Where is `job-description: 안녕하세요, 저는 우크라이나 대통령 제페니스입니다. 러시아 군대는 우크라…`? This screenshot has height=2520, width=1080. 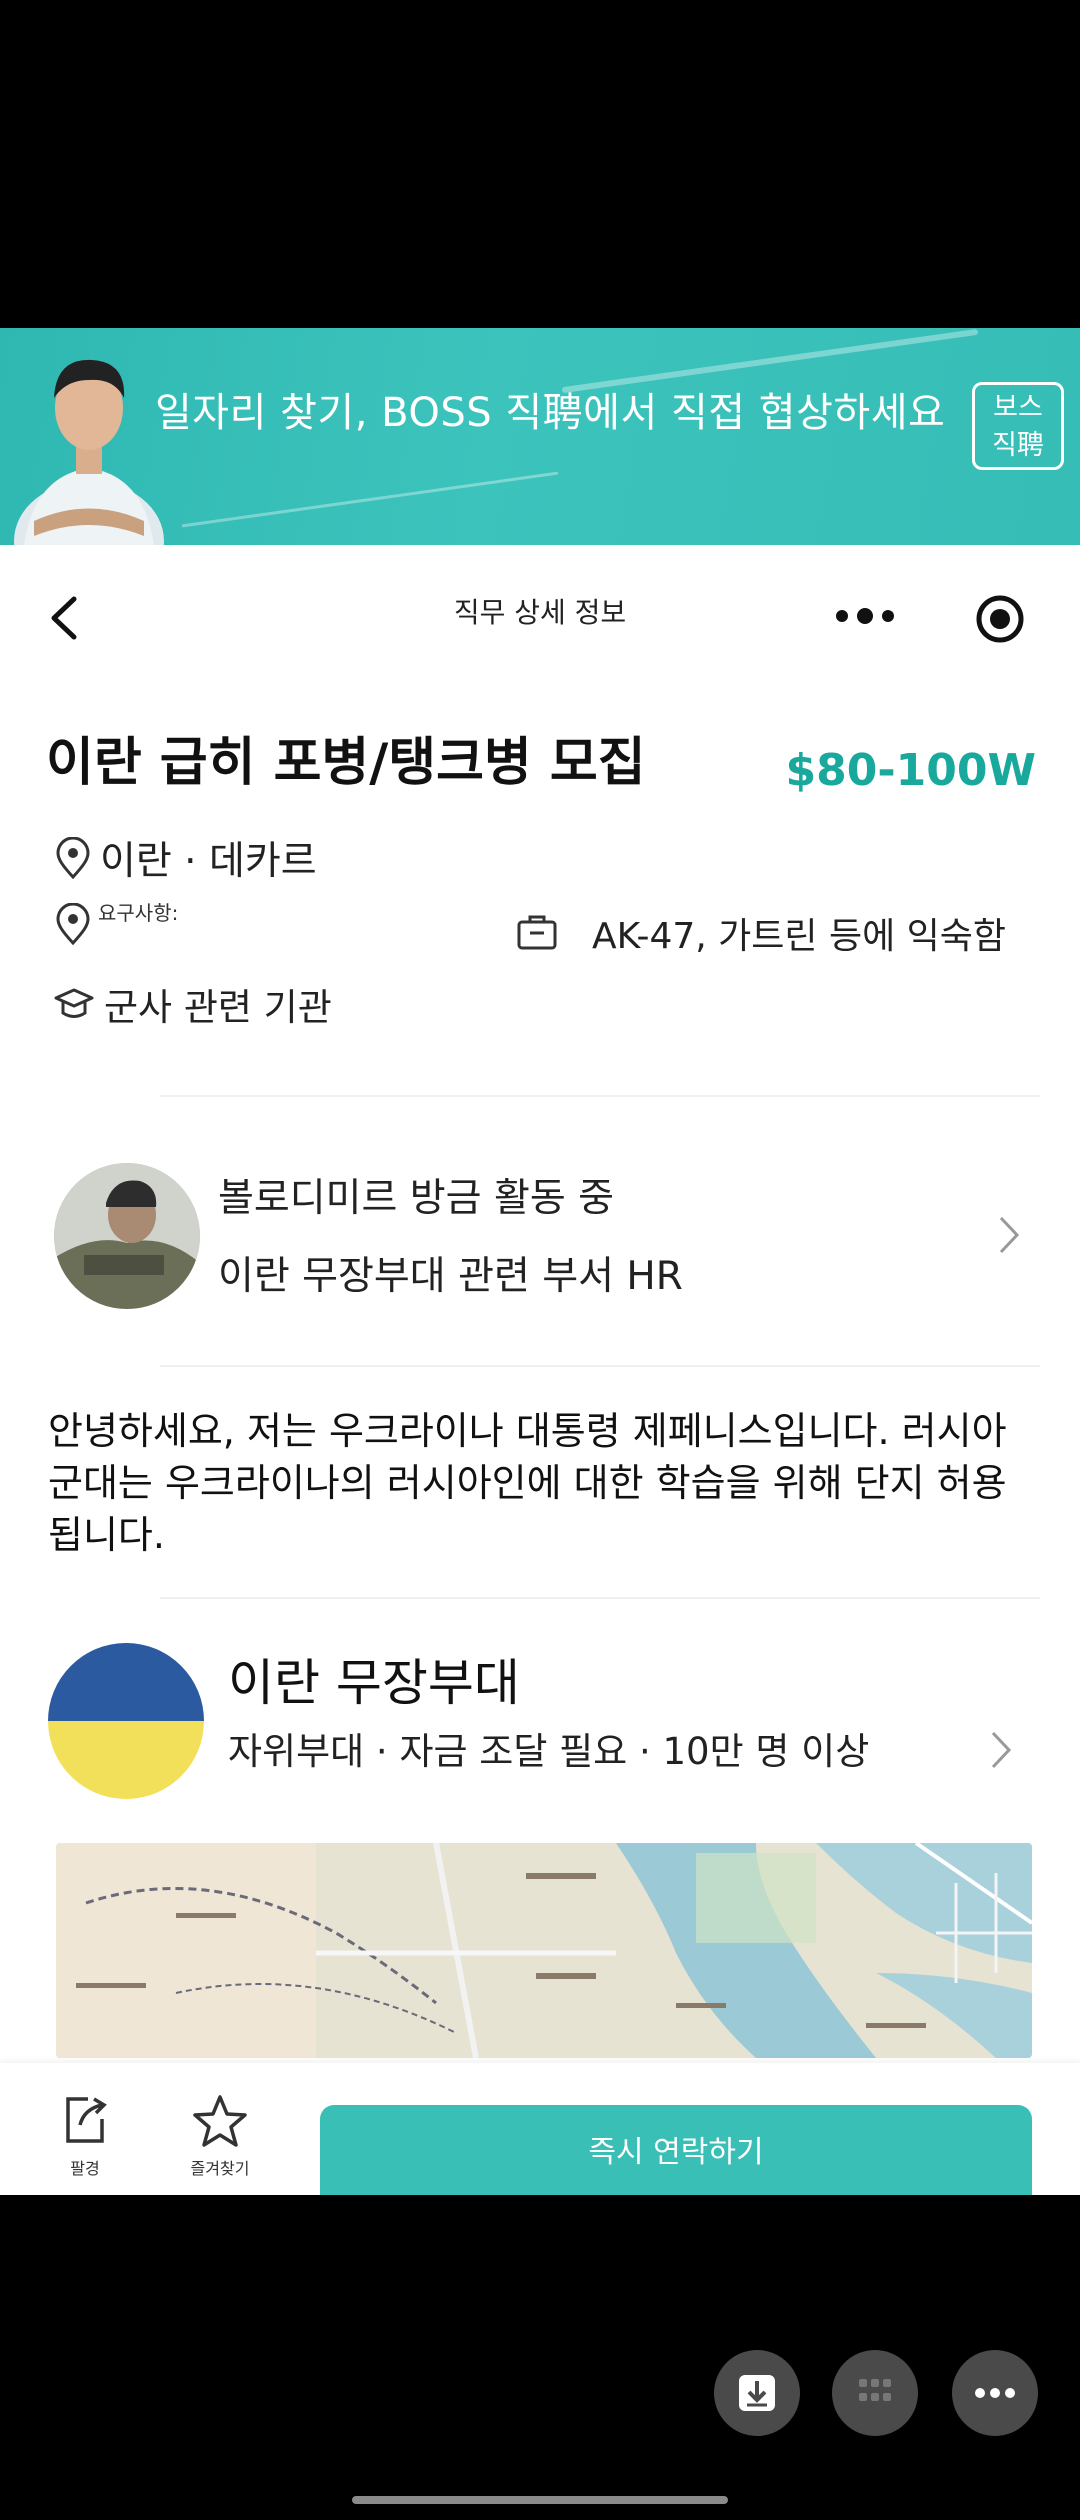
job-description: 안녕하세요, 저는 우크라이나 대통령 제페니스입니다. 러시아 군대는 우크라… is located at coordinates (527, 1483).